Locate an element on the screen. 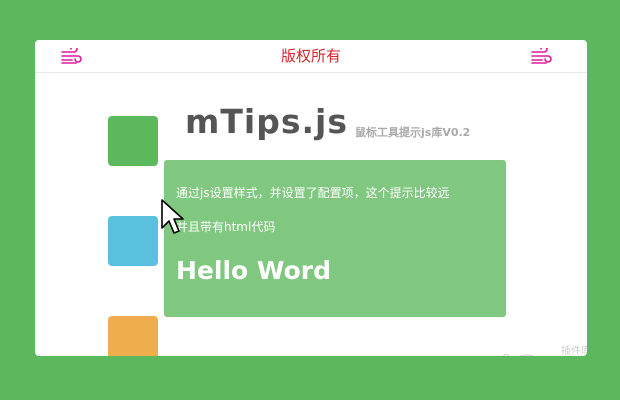  watermark-logo: jQuery 插件库 is located at coordinates (538, 350).